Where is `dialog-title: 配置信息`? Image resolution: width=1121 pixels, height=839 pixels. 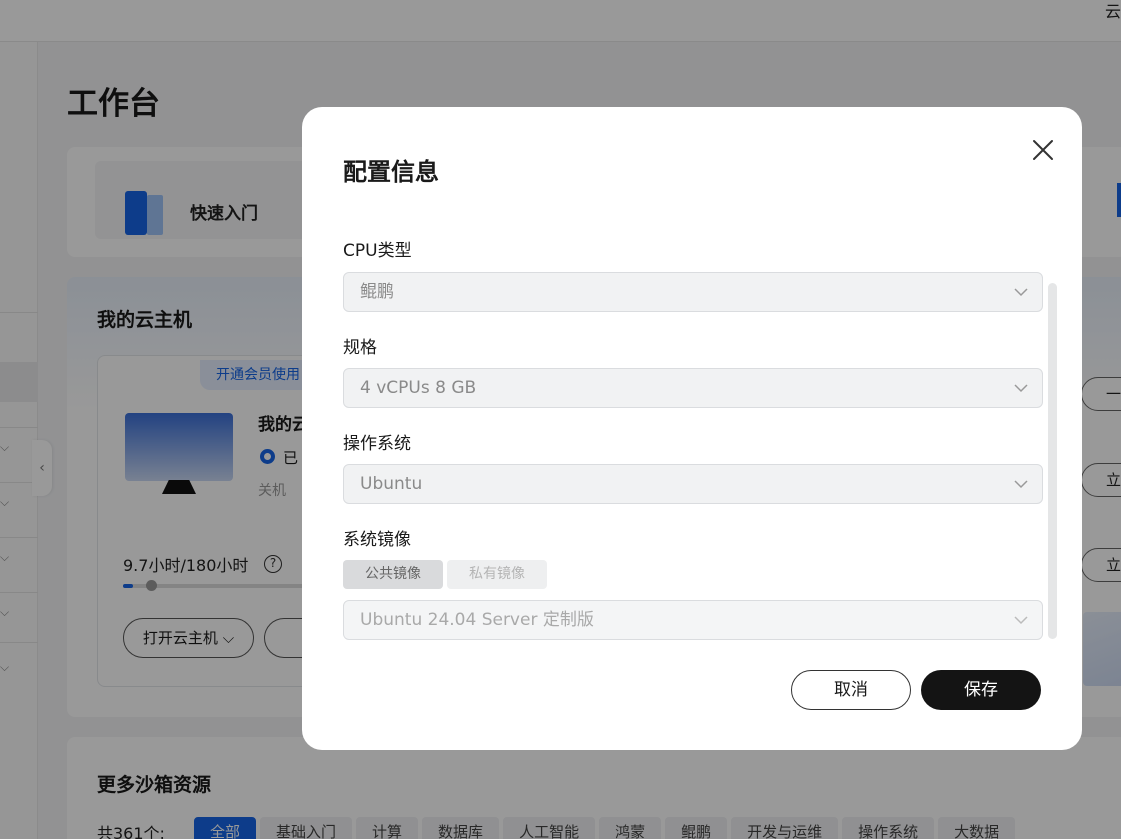 dialog-title: 配置信息 is located at coordinates (391, 172).